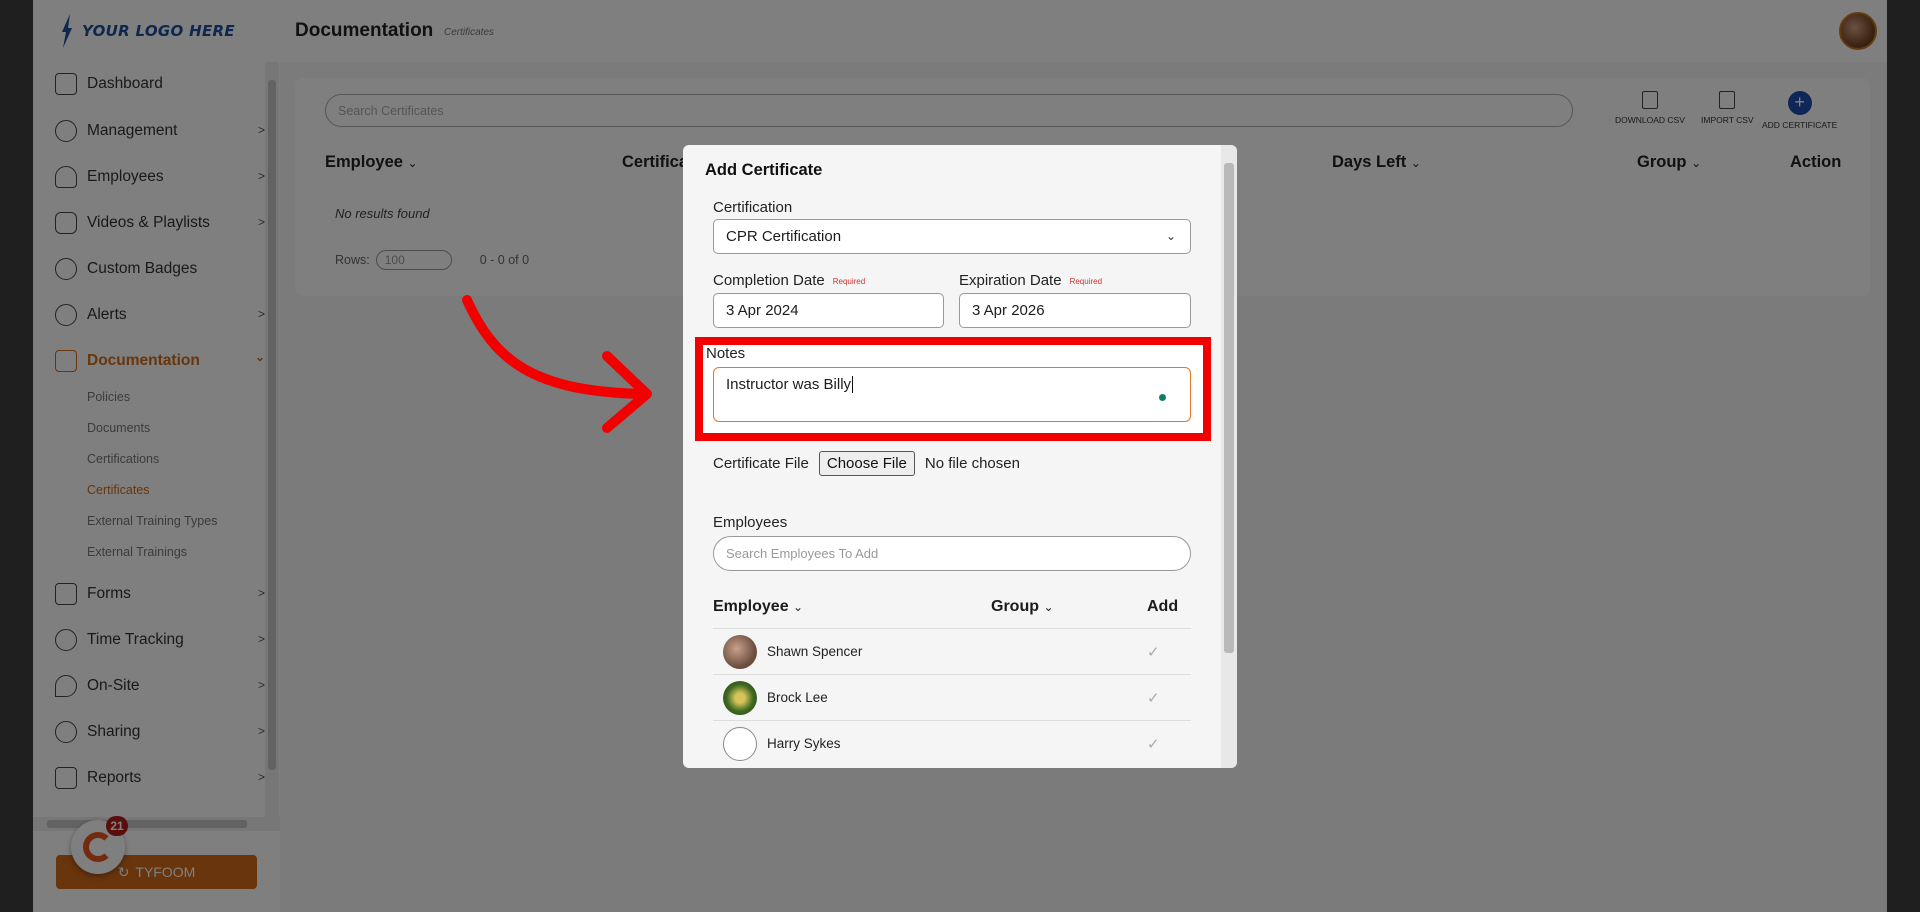 This screenshot has height=912, width=1920. Describe the element at coordinates (797, 697) in the screenshot. I see `employee-name: Brock Lee` at that location.